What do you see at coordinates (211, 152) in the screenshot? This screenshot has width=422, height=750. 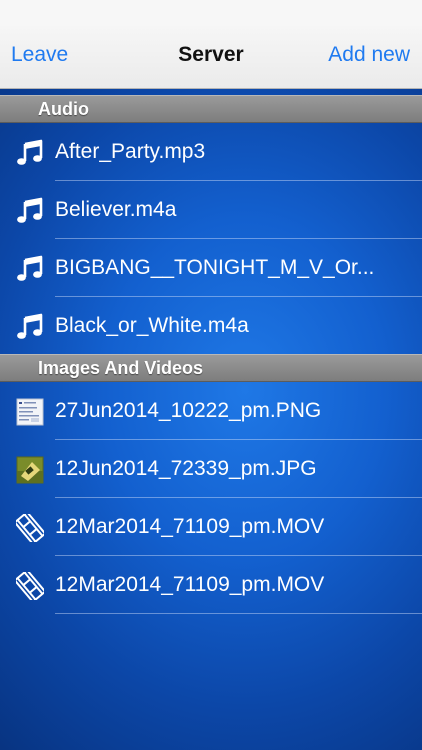 I see `file-row: After_Party.mp3` at bounding box center [211, 152].